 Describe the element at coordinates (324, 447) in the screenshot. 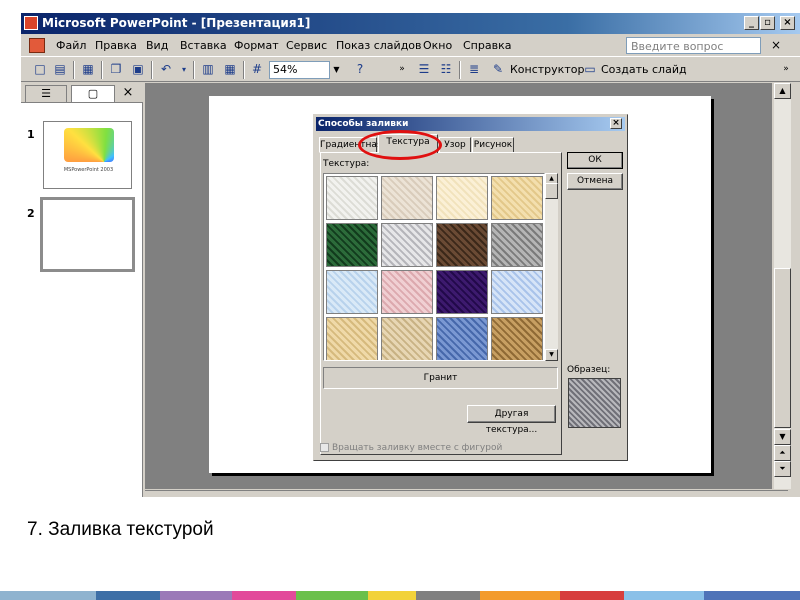

I see `checkbox-icon` at that location.